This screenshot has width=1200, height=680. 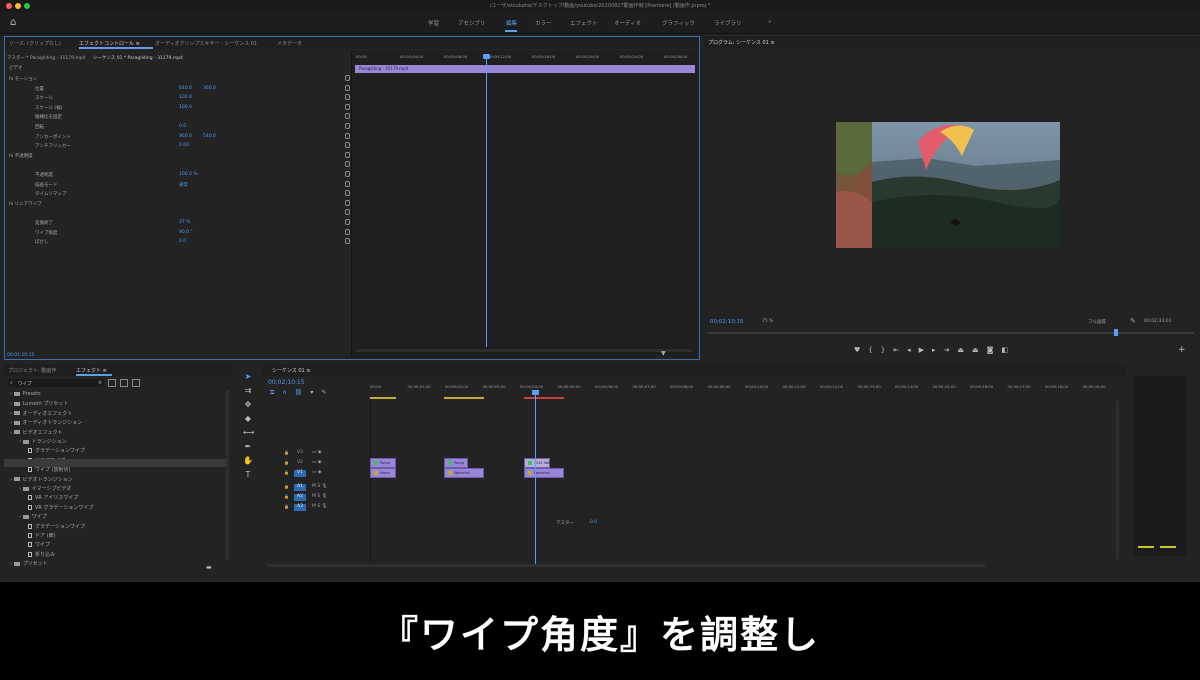 I want to click on workspace-learning: 学習, so click(x=433, y=23).